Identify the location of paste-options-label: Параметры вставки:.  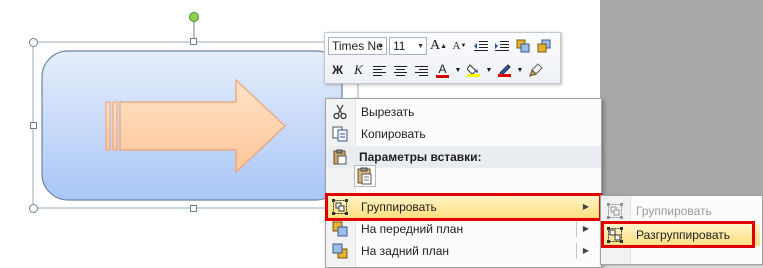
(420, 157).